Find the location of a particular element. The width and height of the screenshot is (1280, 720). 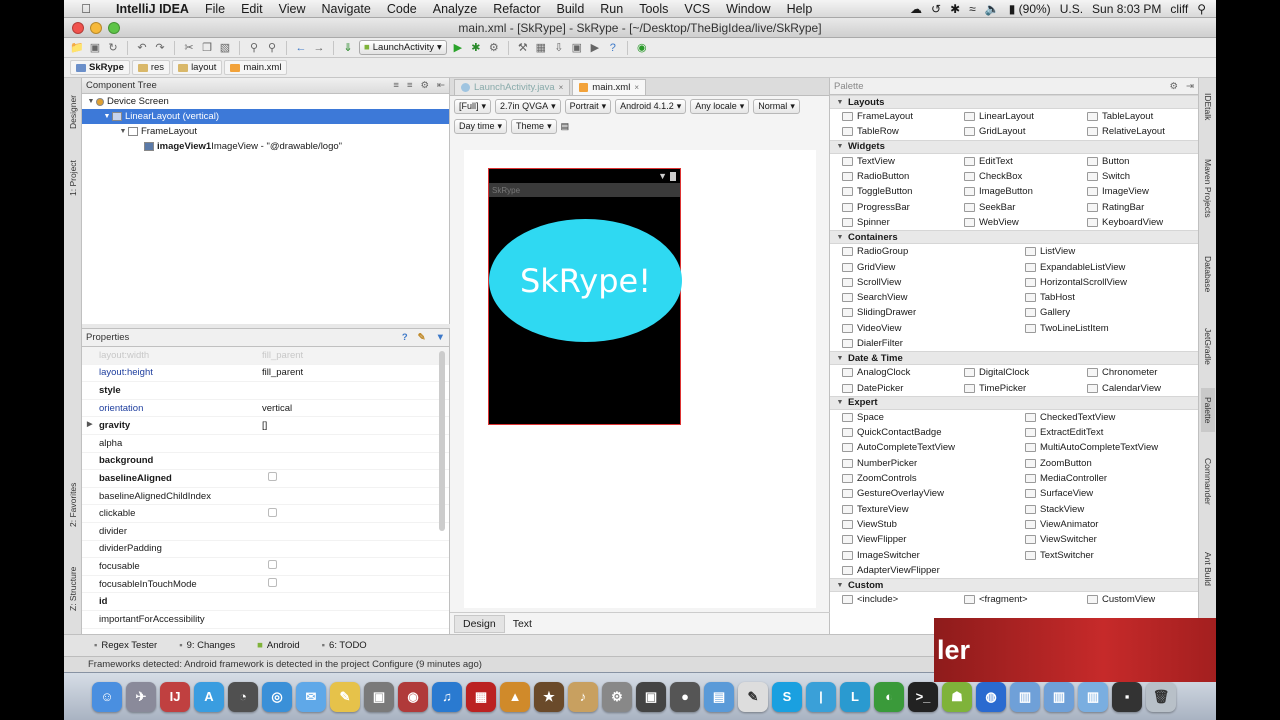

palette-item-multiautocompletetextview: MultiAutoCompleteTextView is located at coordinates (1091, 447).